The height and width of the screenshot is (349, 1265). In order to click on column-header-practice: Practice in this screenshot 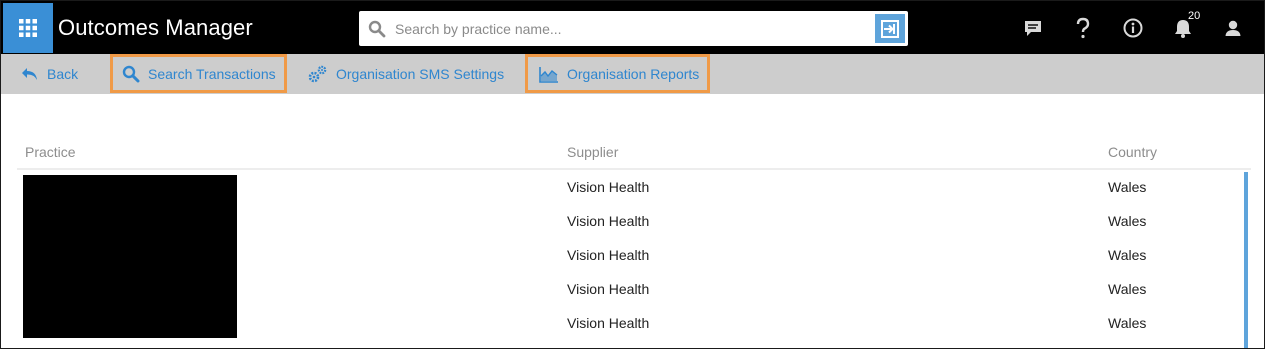, I will do `click(50, 152)`.